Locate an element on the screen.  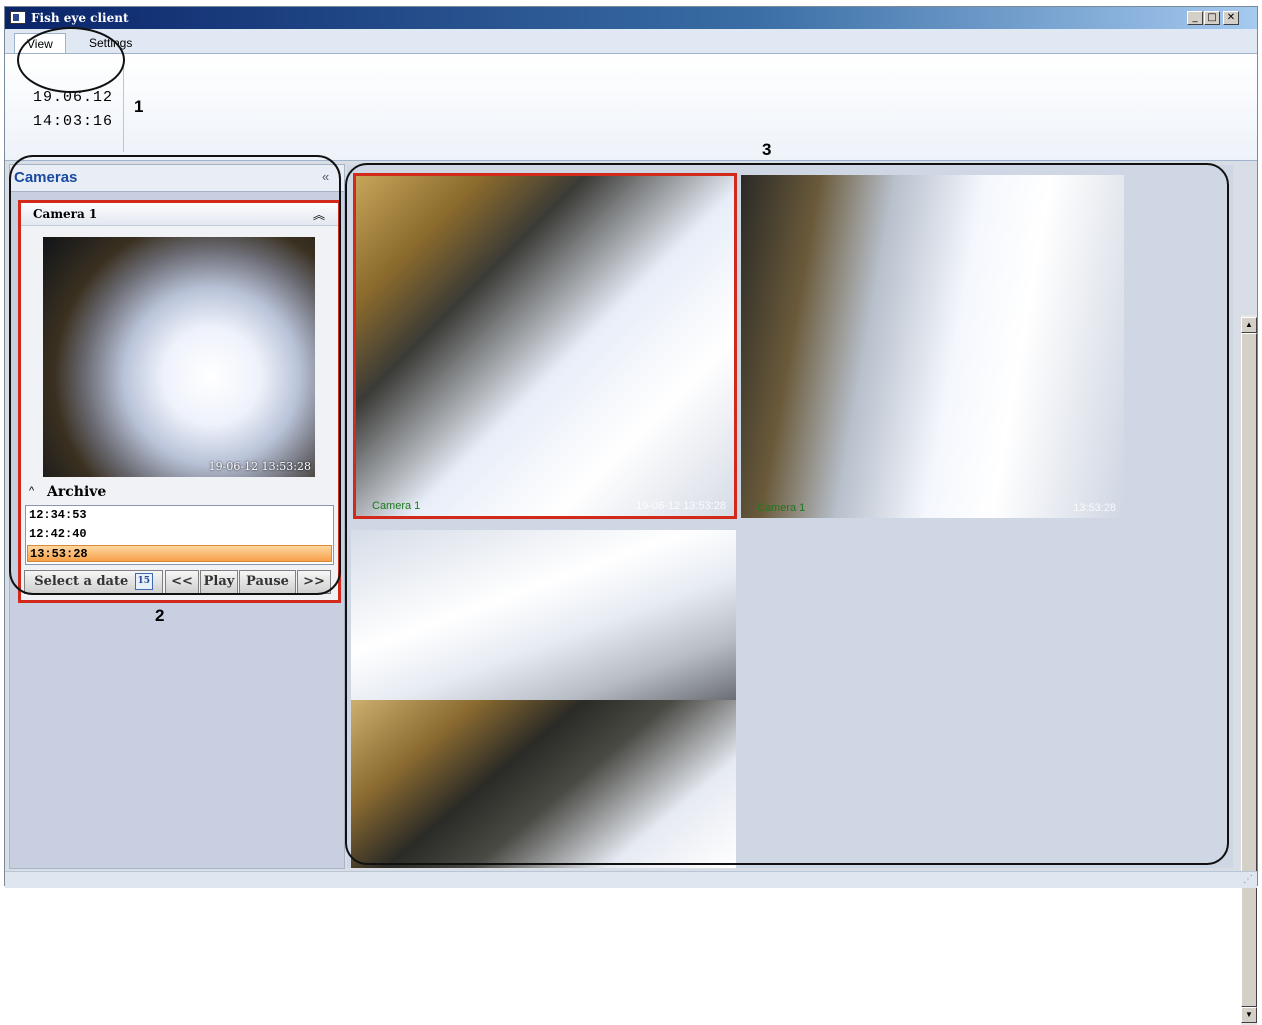
scrollbar-thumb is located at coordinates (1249, 670).